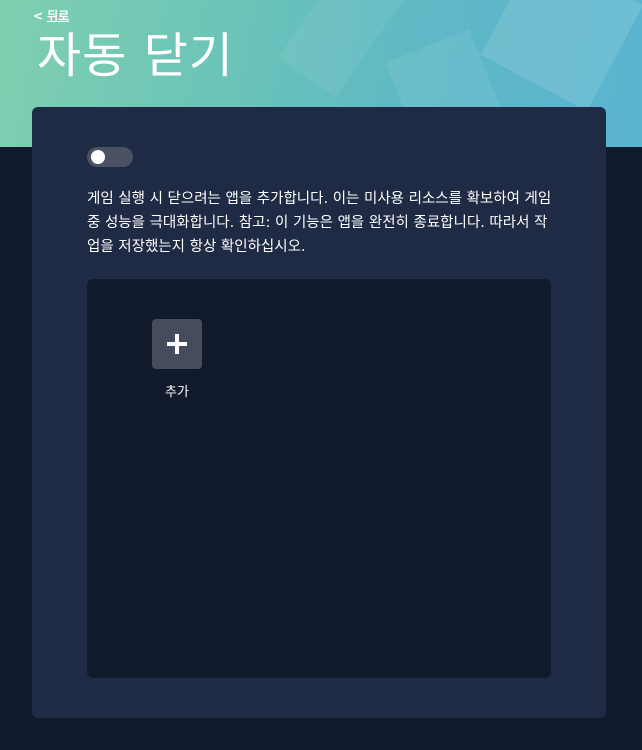  I want to click on add-app-button, so click(177, 344).